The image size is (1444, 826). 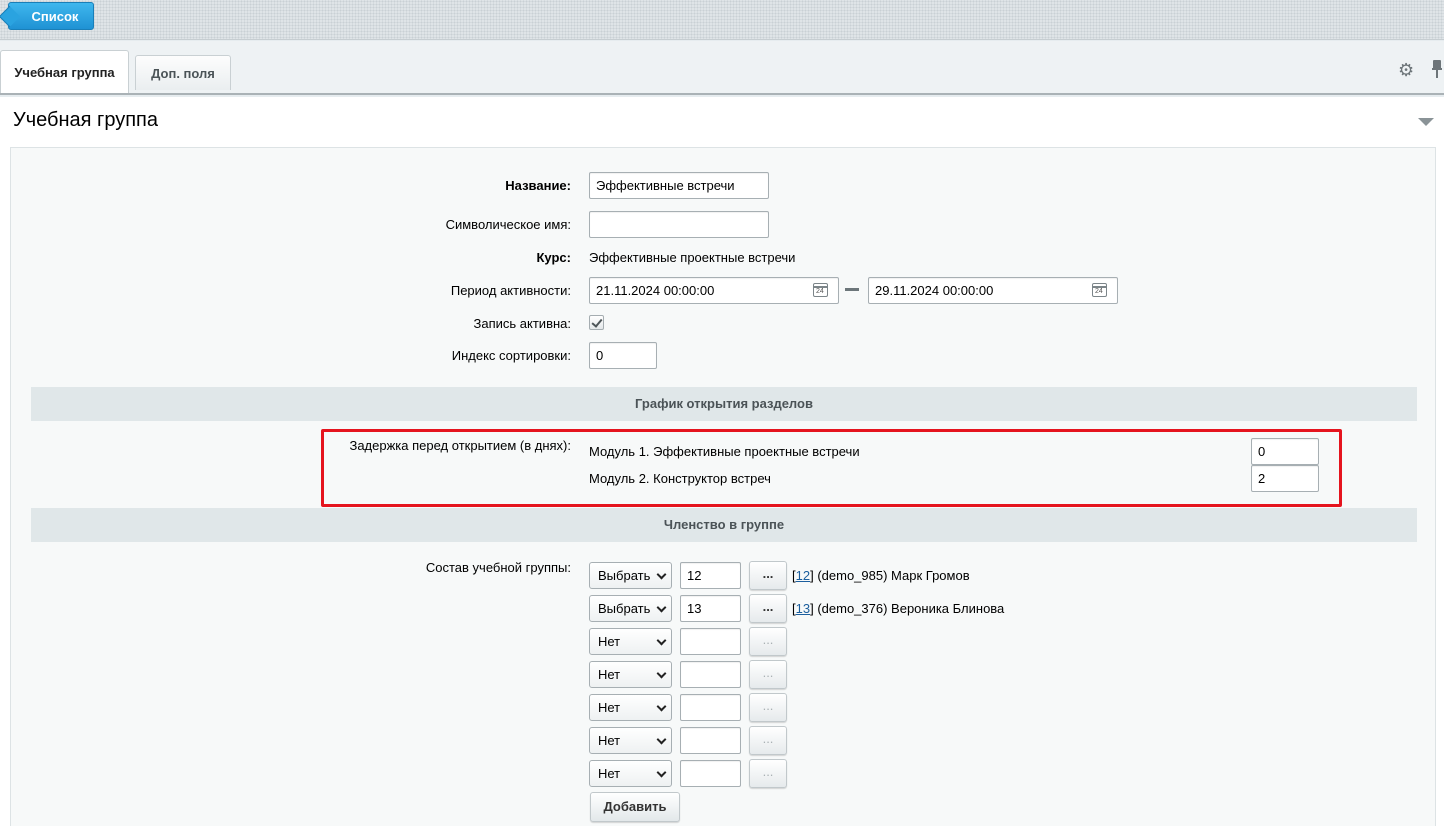 What do you see at coordinates (55, 16) in the screenshot?
I see `list-button-label: Список` at bounding box center [55, 16].